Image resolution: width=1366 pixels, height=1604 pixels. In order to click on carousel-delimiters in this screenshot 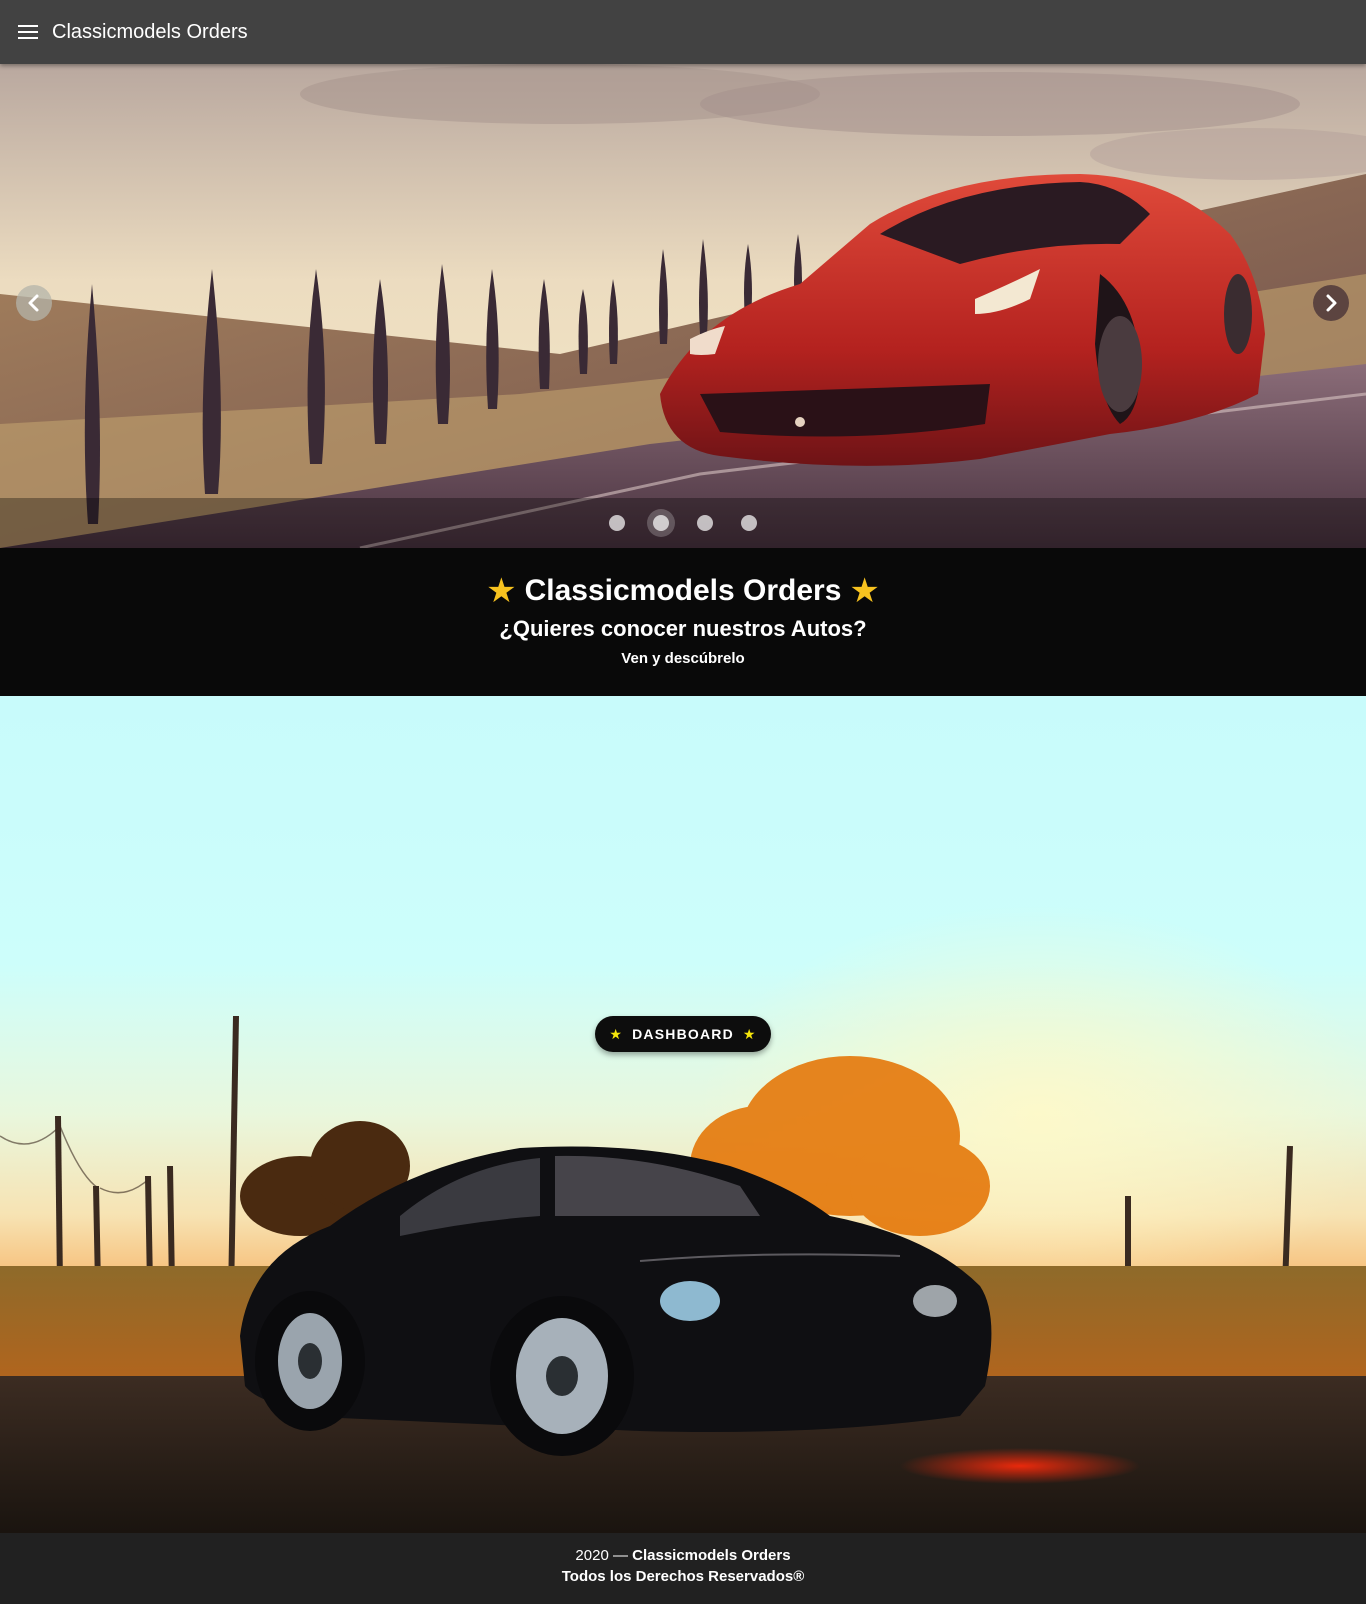, I will do `click(683, 523)`.